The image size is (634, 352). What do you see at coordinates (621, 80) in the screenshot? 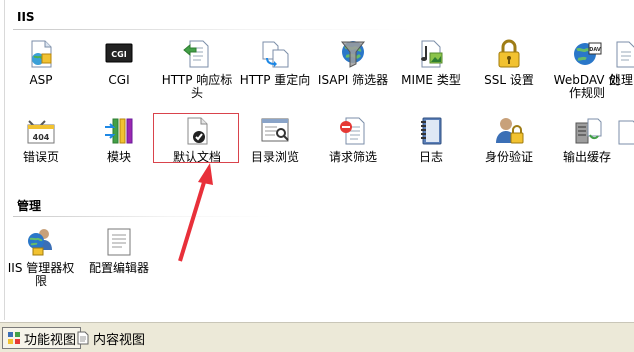
I see `feature-label: 处理` at bounding box center [621, 80].